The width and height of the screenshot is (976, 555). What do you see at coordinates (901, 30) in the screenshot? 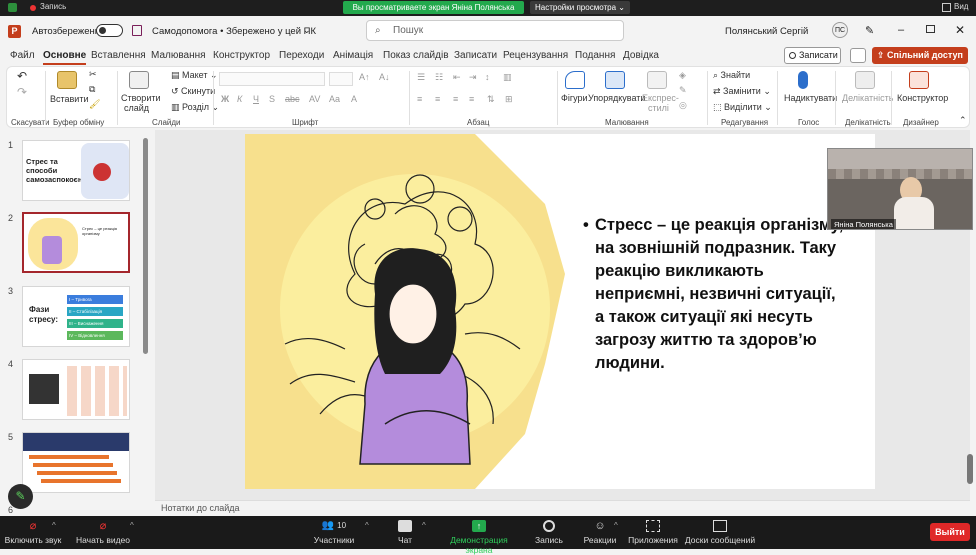
I see `minimize-icon: –` at bounding box center [901, 30].